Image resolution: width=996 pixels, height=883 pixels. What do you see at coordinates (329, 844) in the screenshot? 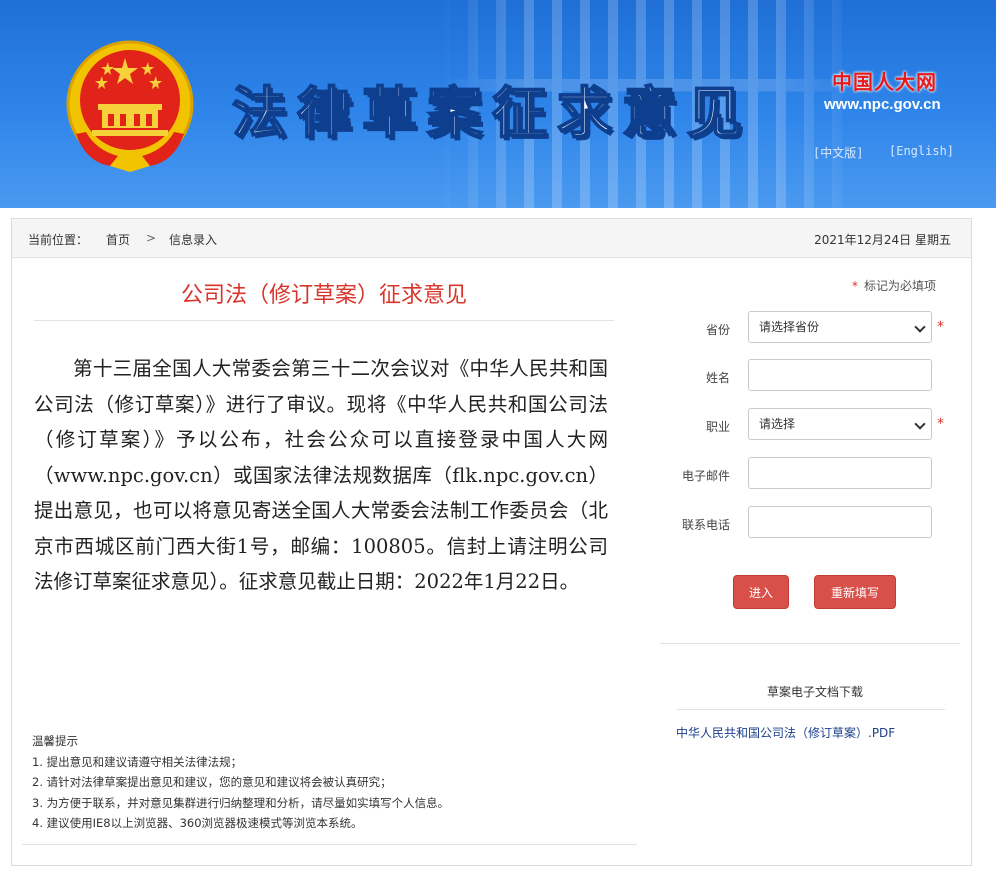
I see `tips-divider` at bounding box center [329, 844].